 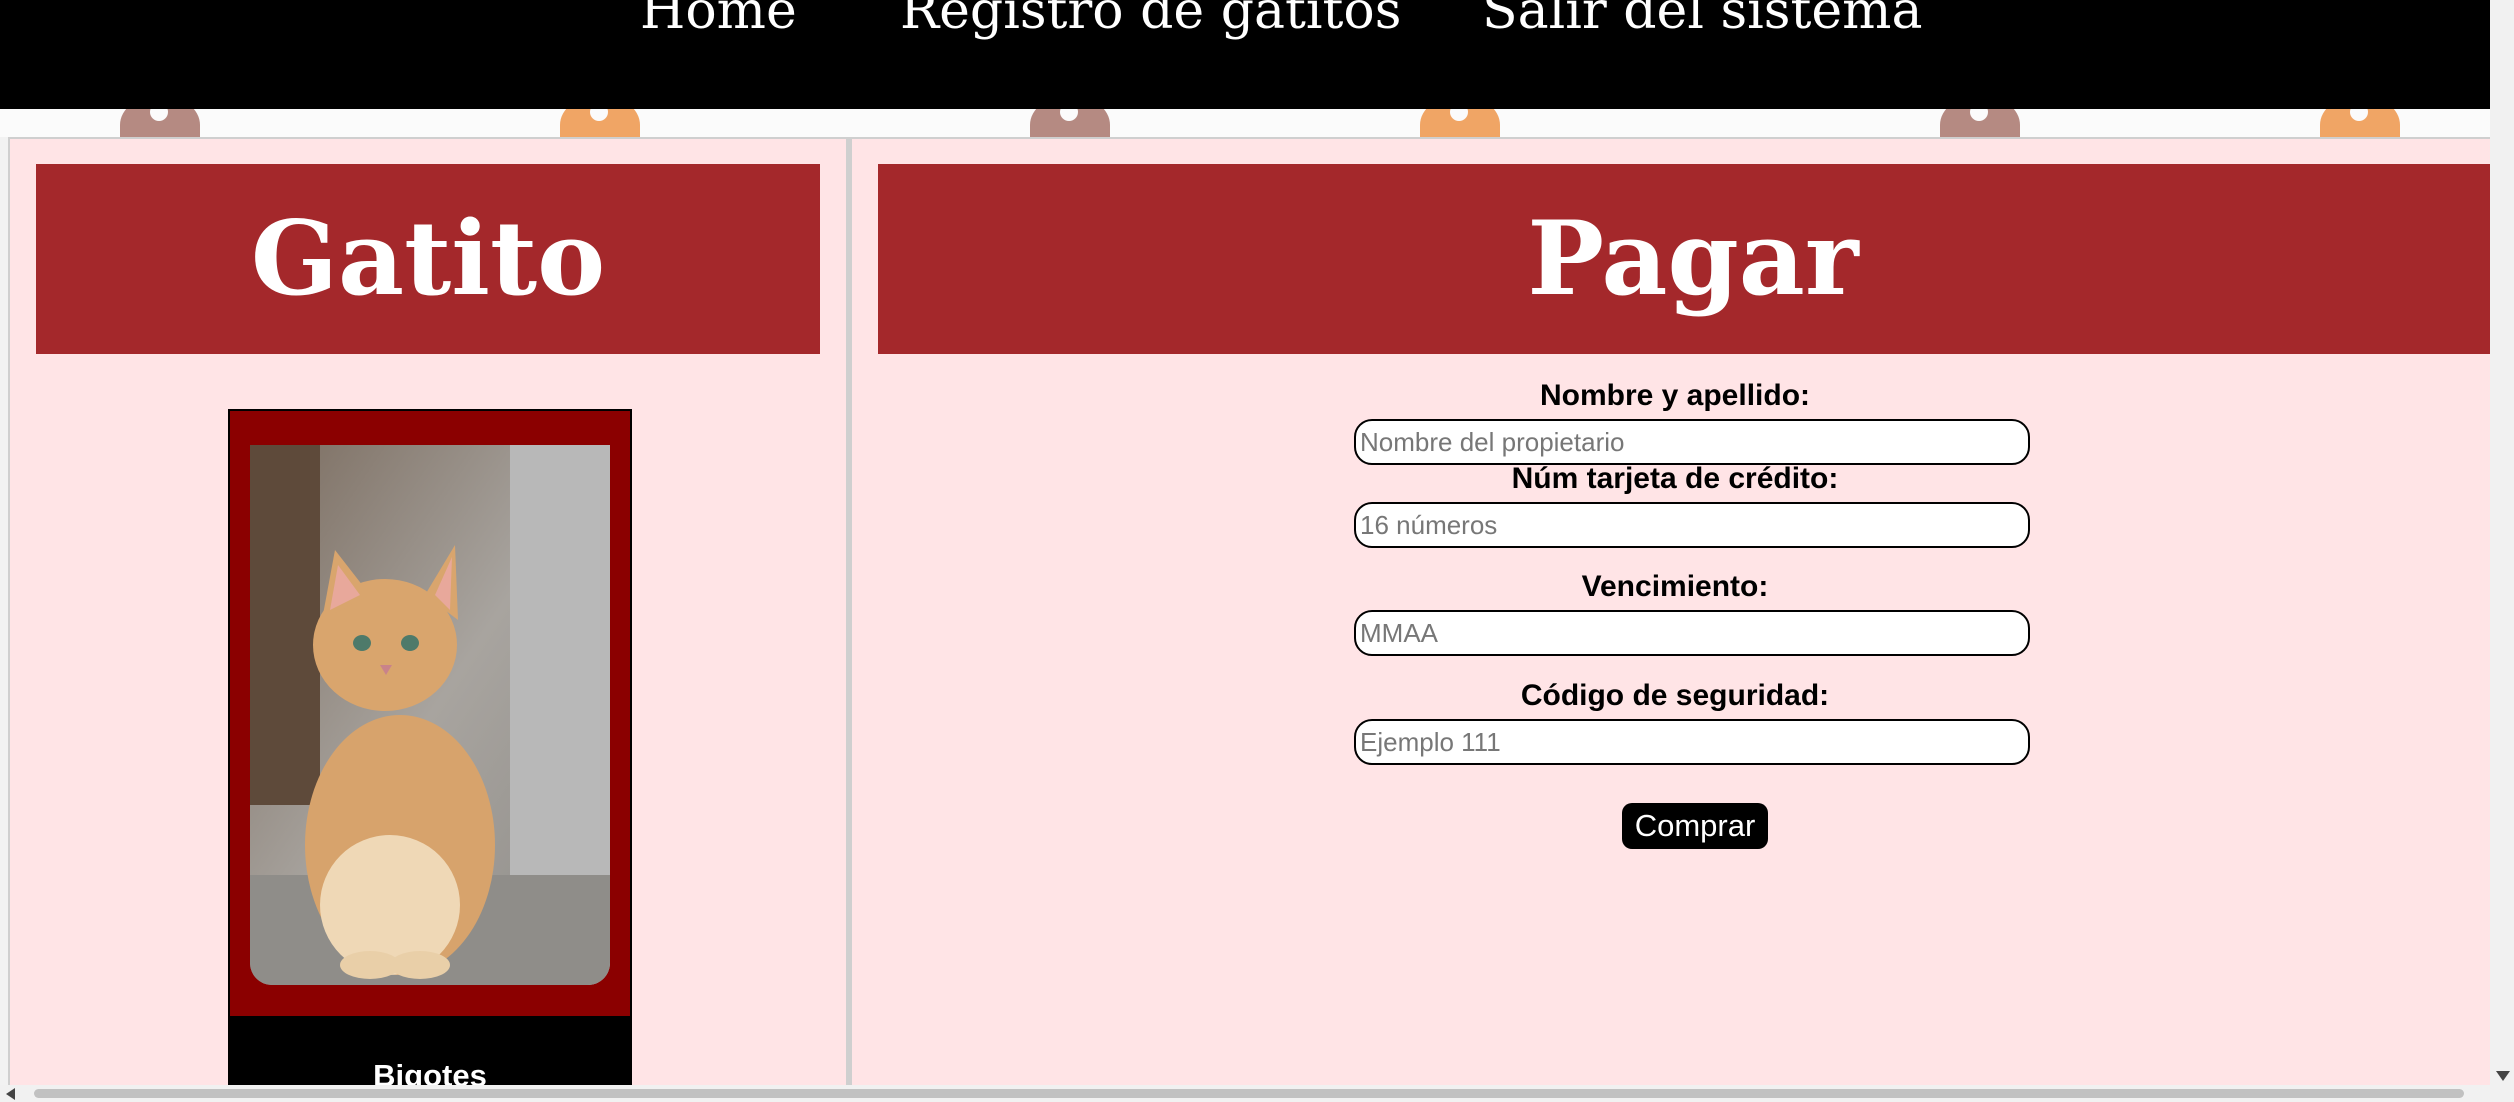 What do you see at coordinates (1692, 742) in the screenshot?
I see `codigo-input` at bounding box center [1692, 742].